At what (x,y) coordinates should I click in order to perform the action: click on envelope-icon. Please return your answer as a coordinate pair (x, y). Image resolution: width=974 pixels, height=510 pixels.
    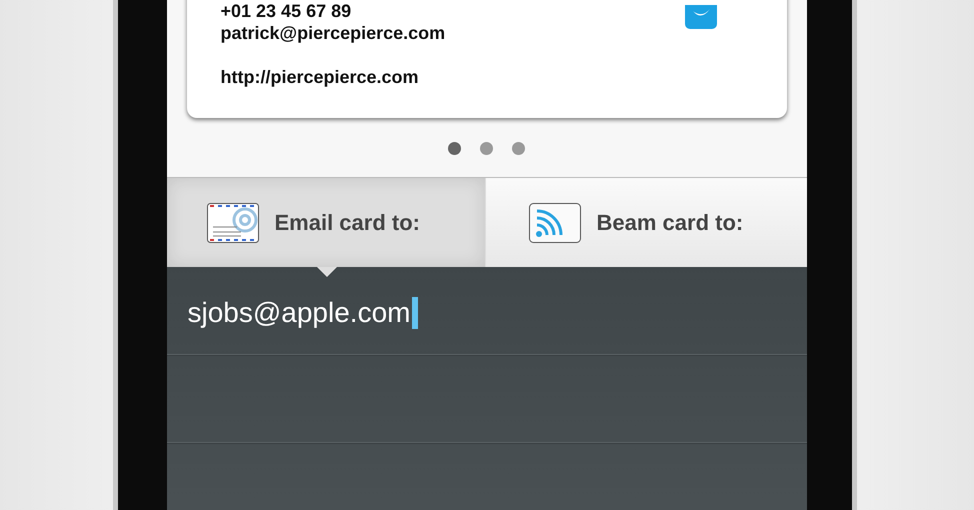
    Looking at the image, I should click on (232, 222).